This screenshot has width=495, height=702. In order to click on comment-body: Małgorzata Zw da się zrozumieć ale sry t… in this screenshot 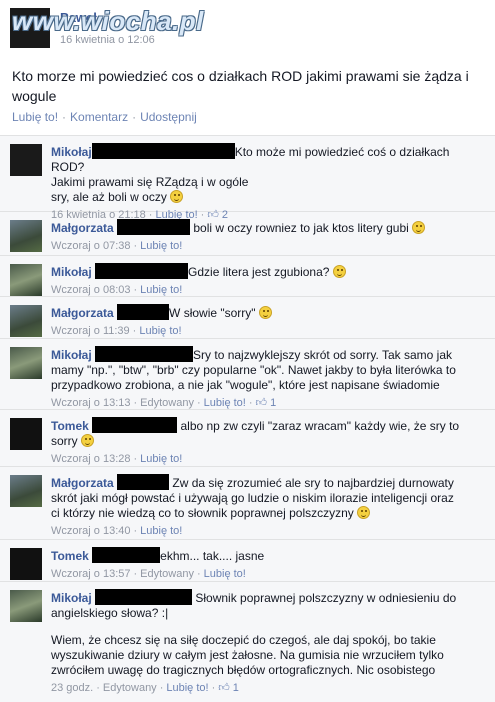, I will do `click(266, 506)`.